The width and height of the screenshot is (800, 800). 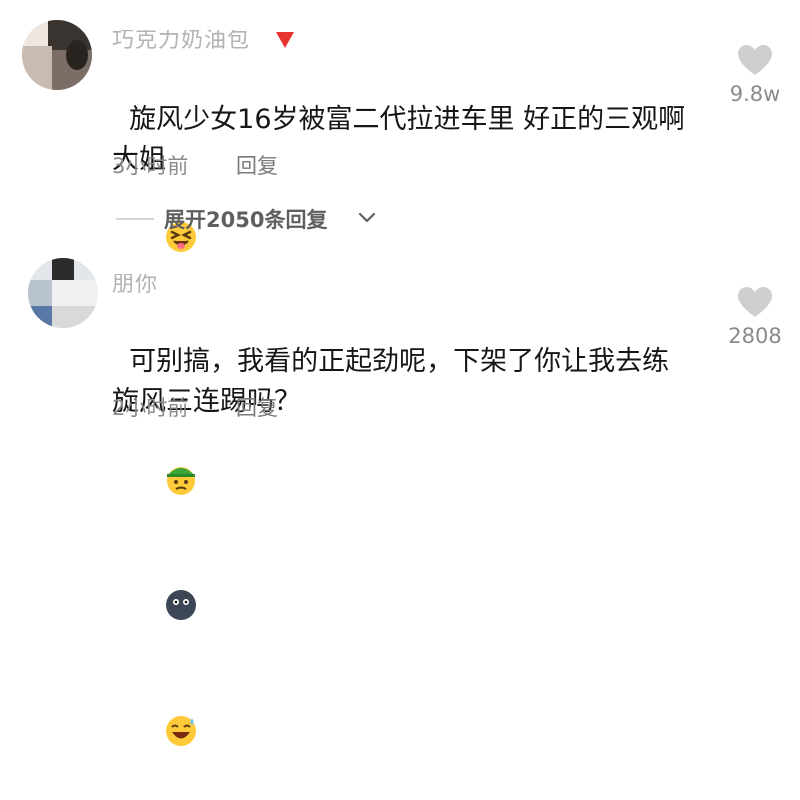 I want to click on comment-time: 2小时前, so click(x=150, y=408).